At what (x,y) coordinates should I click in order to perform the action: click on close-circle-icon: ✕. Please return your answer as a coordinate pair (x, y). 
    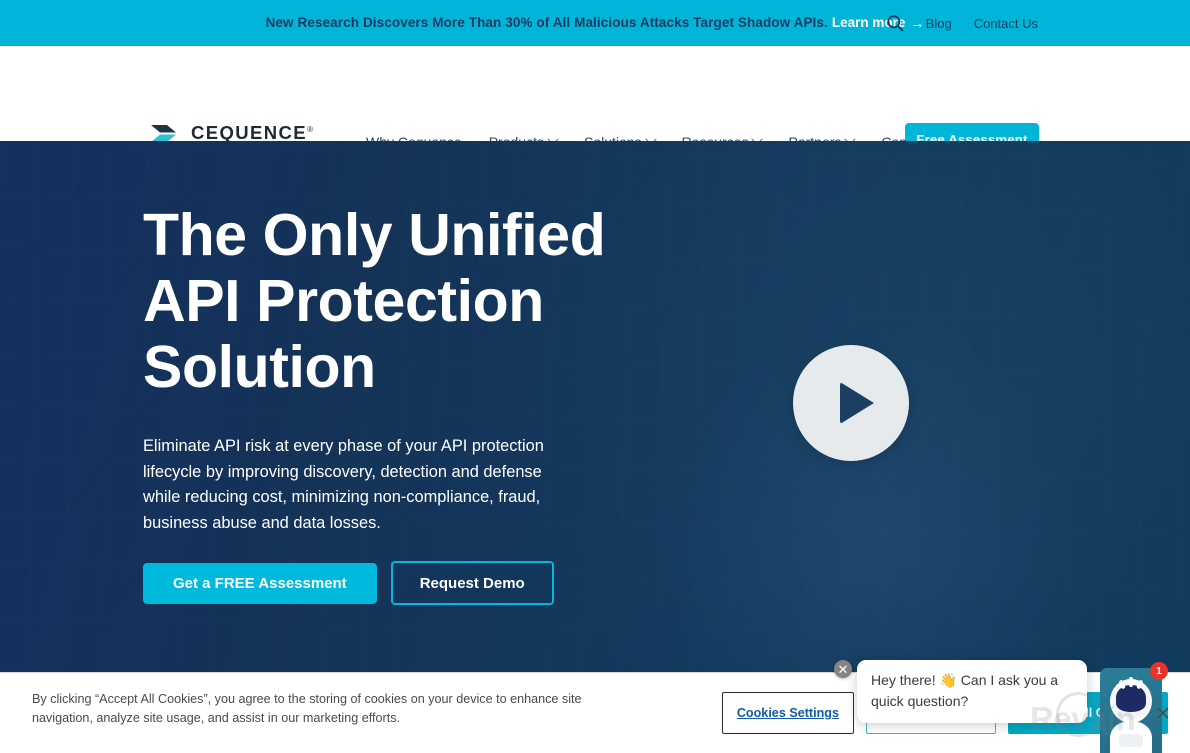
    Looking at the image, I should click on (843, 669).